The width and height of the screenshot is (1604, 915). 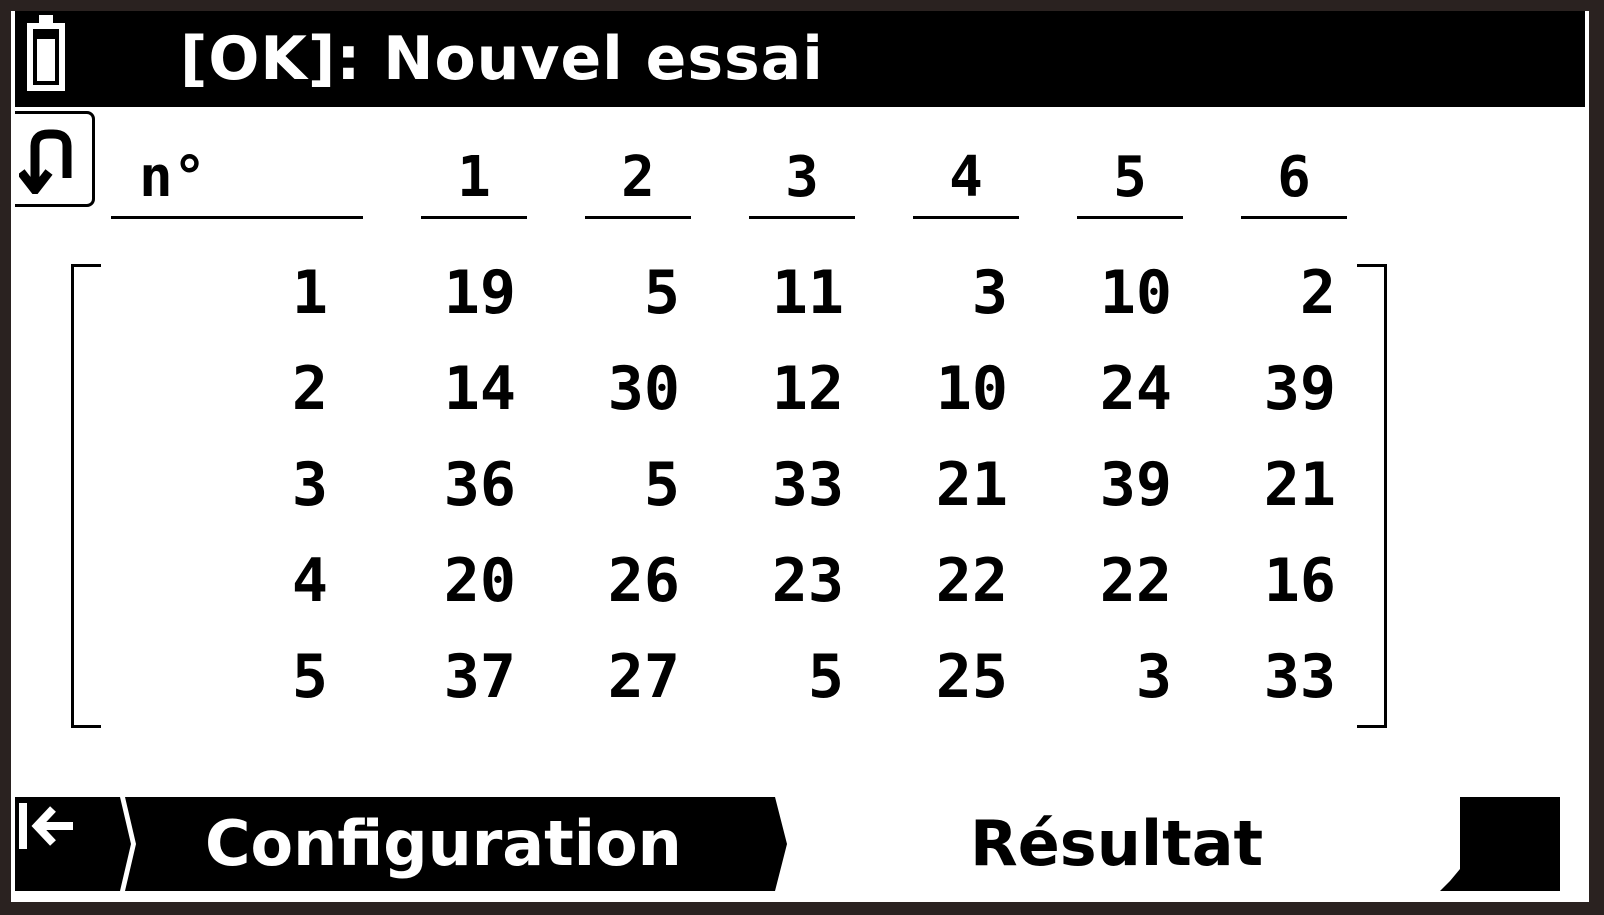 What do you see at coordinates (268, 677) in the screenshot?
I see `row-index-cell: 5` at bounding box center [268, 677].